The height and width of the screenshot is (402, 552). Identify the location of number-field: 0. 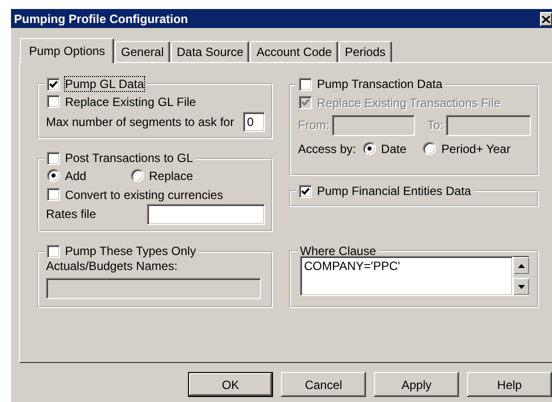
(254, 122).